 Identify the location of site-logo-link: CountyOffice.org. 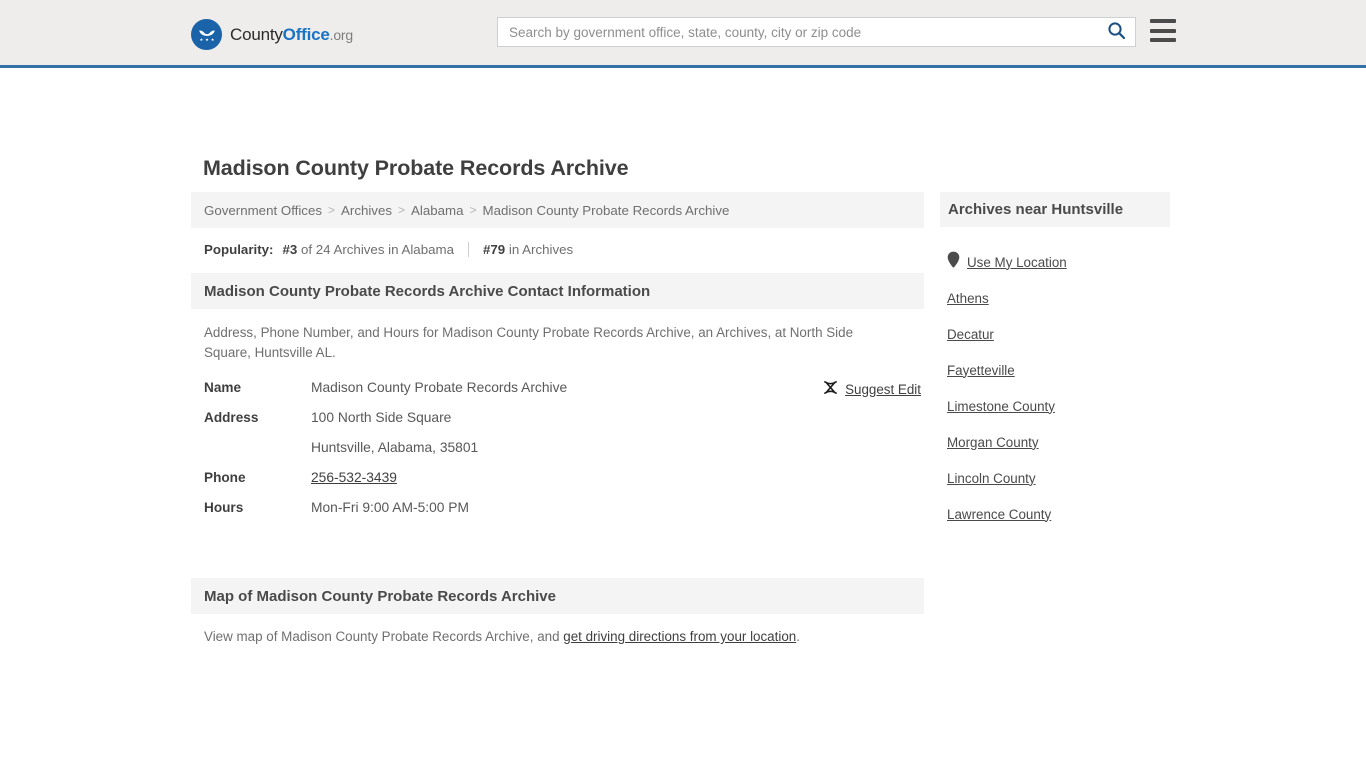
(272, 34).